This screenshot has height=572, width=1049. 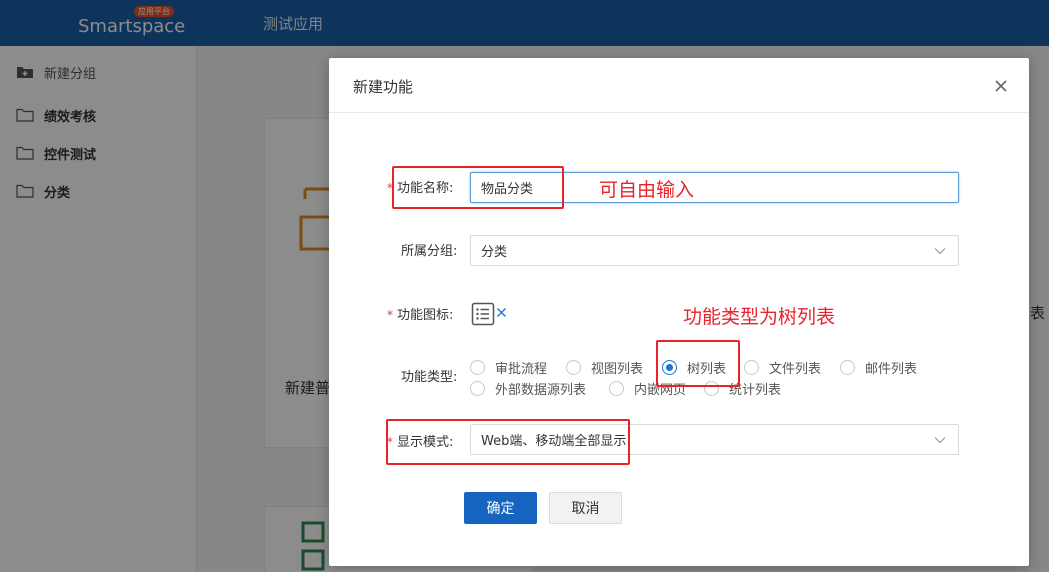 I want to click on group-label: 所属分组:, so click(x=429, y=251).